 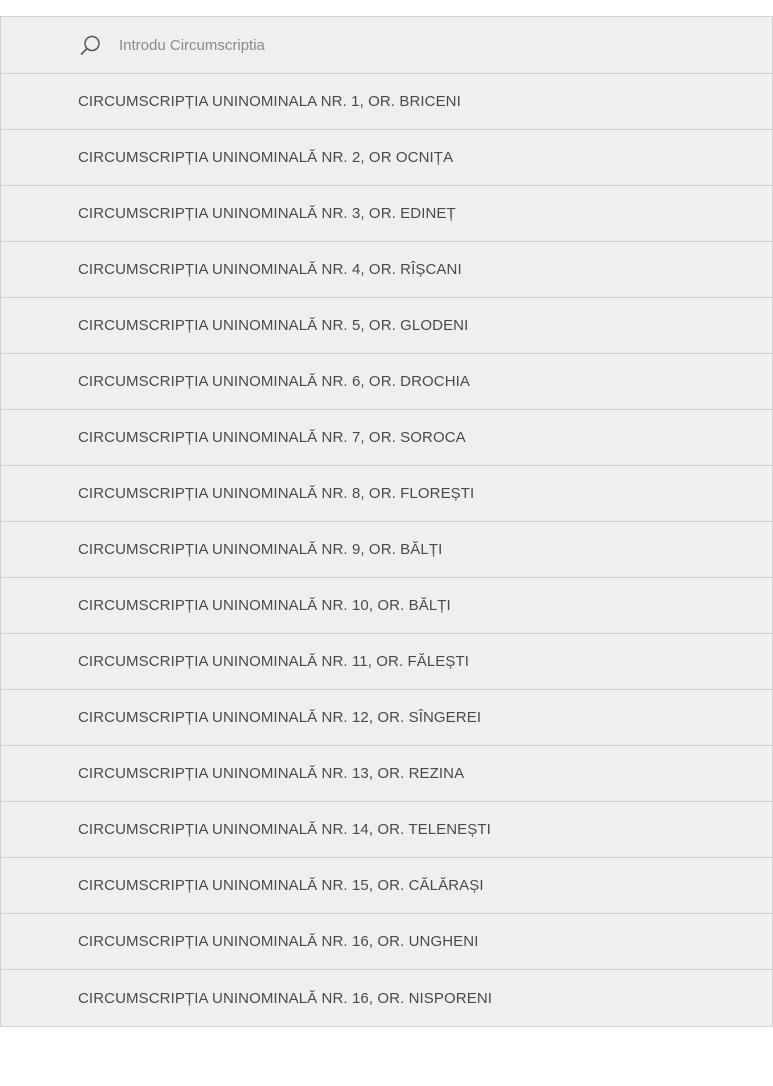 I want to click on search-input, so click(x=419, y=45).